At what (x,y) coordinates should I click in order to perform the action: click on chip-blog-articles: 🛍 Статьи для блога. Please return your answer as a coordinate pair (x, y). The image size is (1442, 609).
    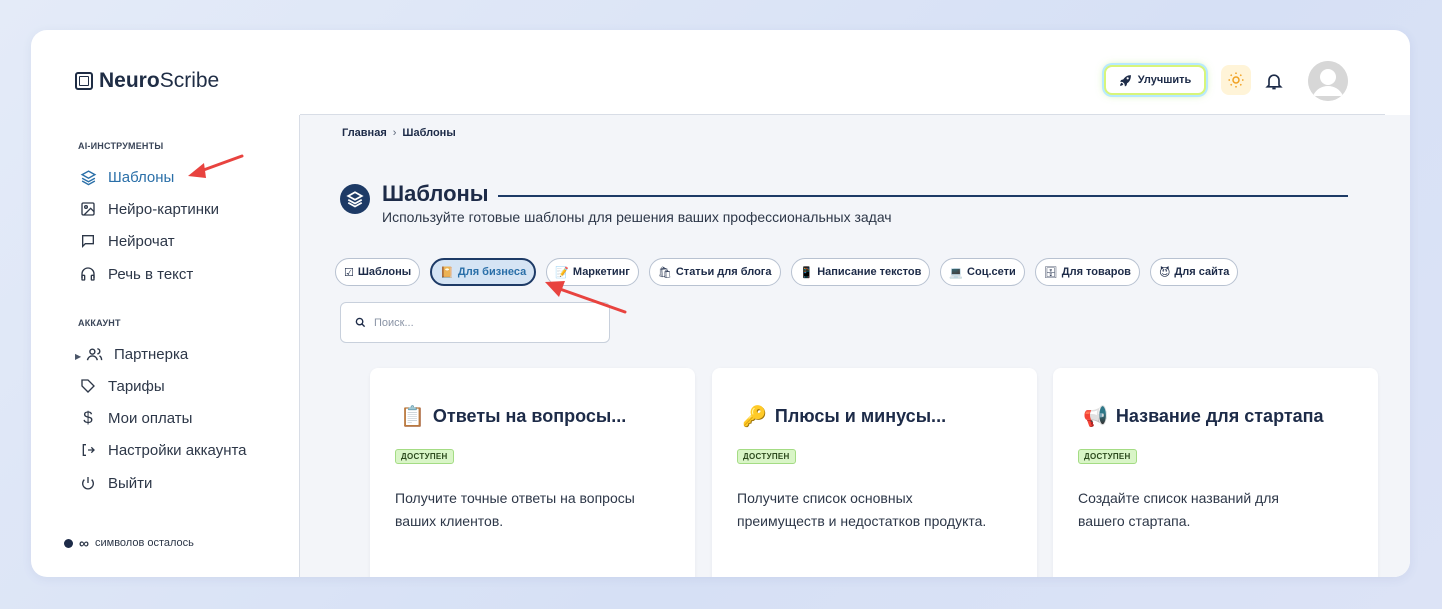
    Looking at the image, I should click on (714, 272).